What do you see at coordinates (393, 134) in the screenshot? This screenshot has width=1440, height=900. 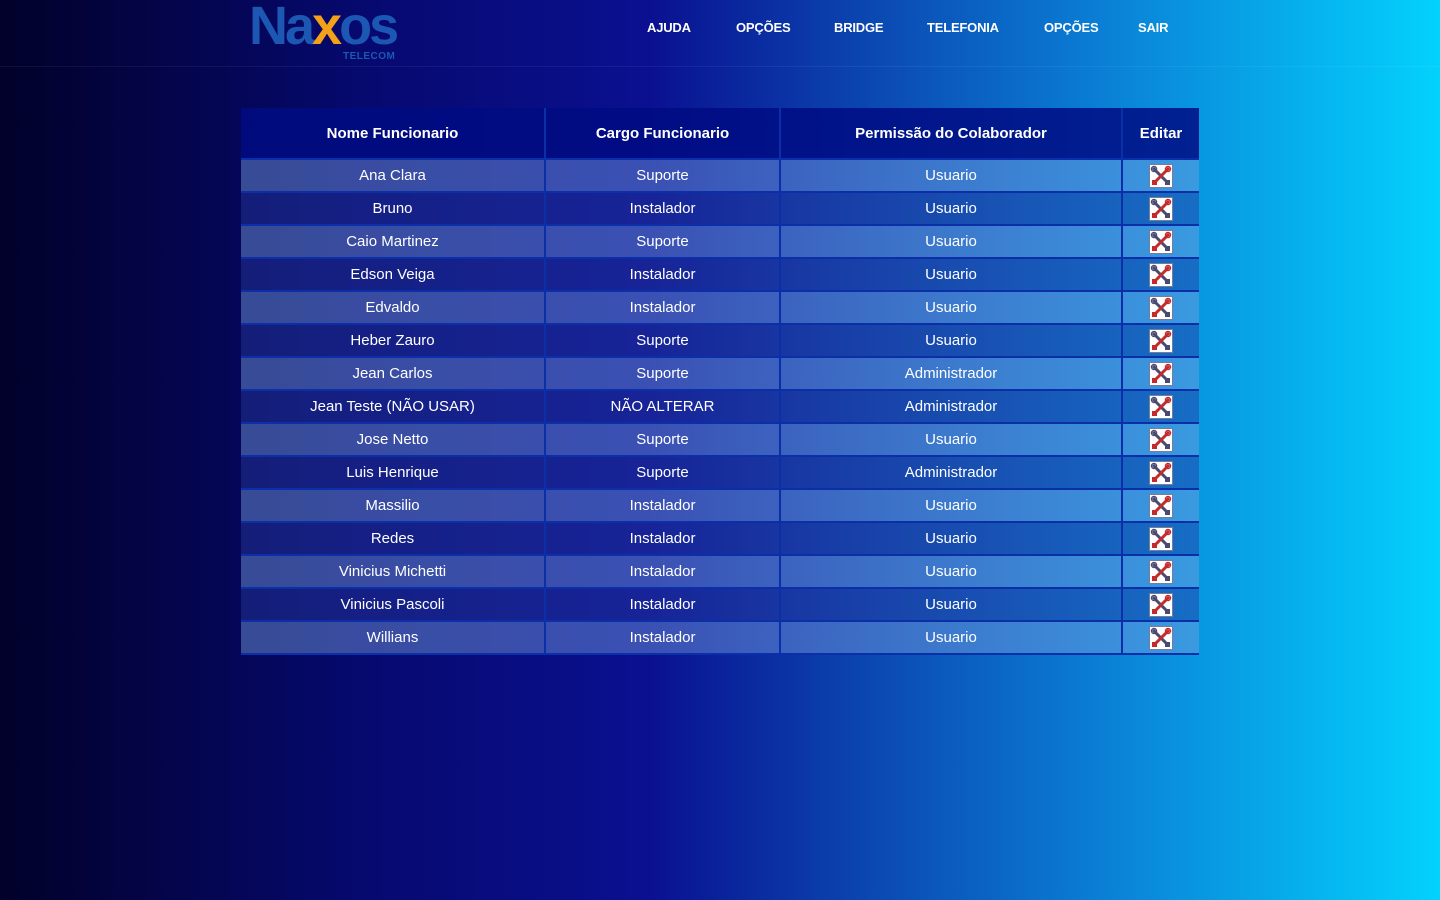 I see `header-nome-funcionario: Nome Funcionario` at bounding box center [393, 134].